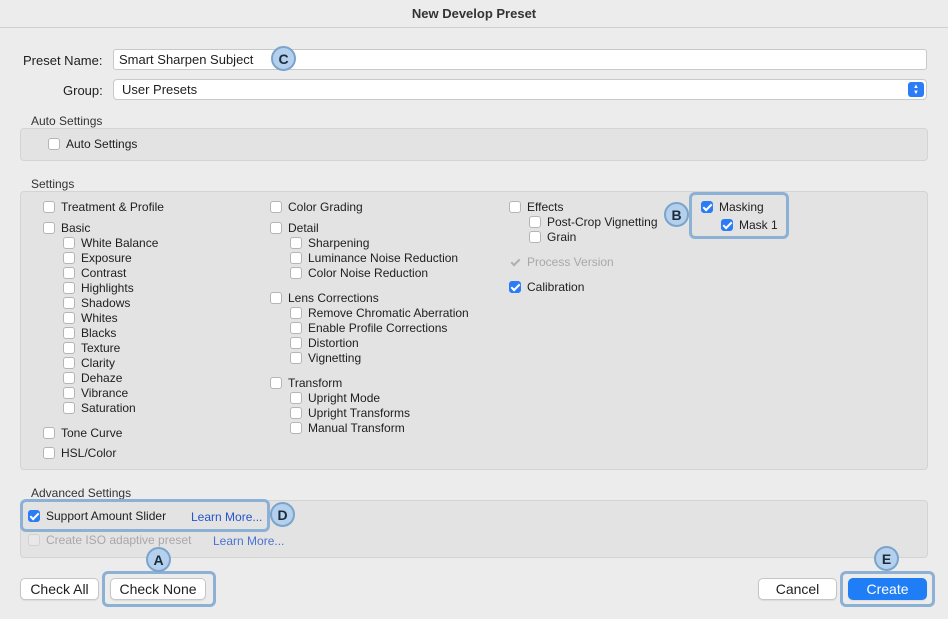 This screenshot has width=948, height=619. What do you see at coordinates (79, 453) in the screenshot?
I see `hsl-color-checkbox: HSL/Color` at bounding box center [79, 453].